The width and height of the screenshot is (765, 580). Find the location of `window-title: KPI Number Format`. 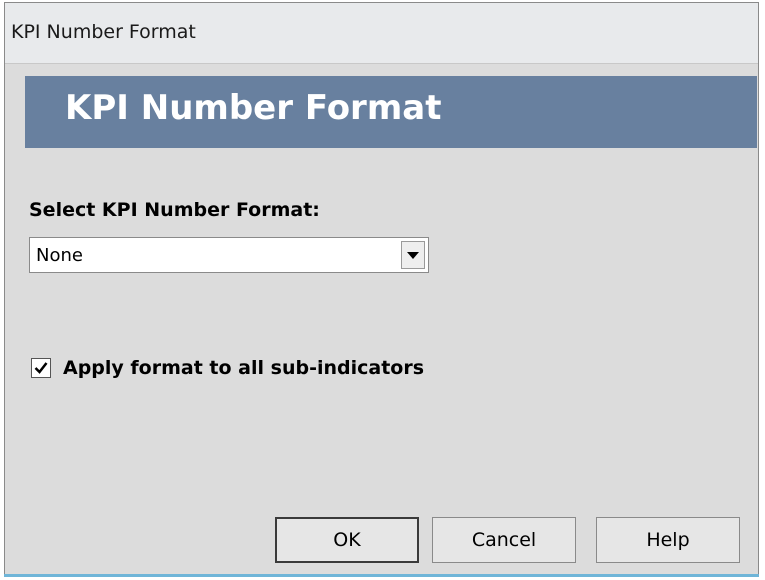

window-title: KPI Number Format is located at coordinates (103, 32).